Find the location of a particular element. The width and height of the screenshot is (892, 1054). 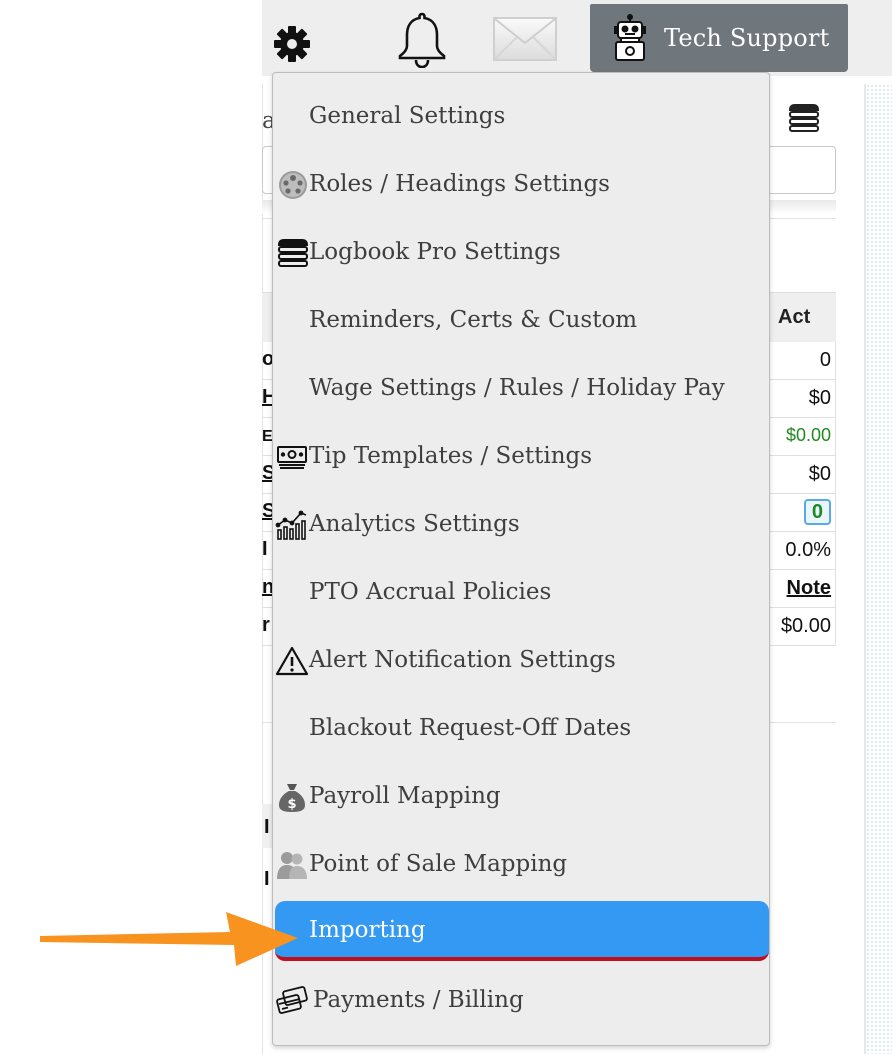

roles-icon is located at coordinates (293, 185).